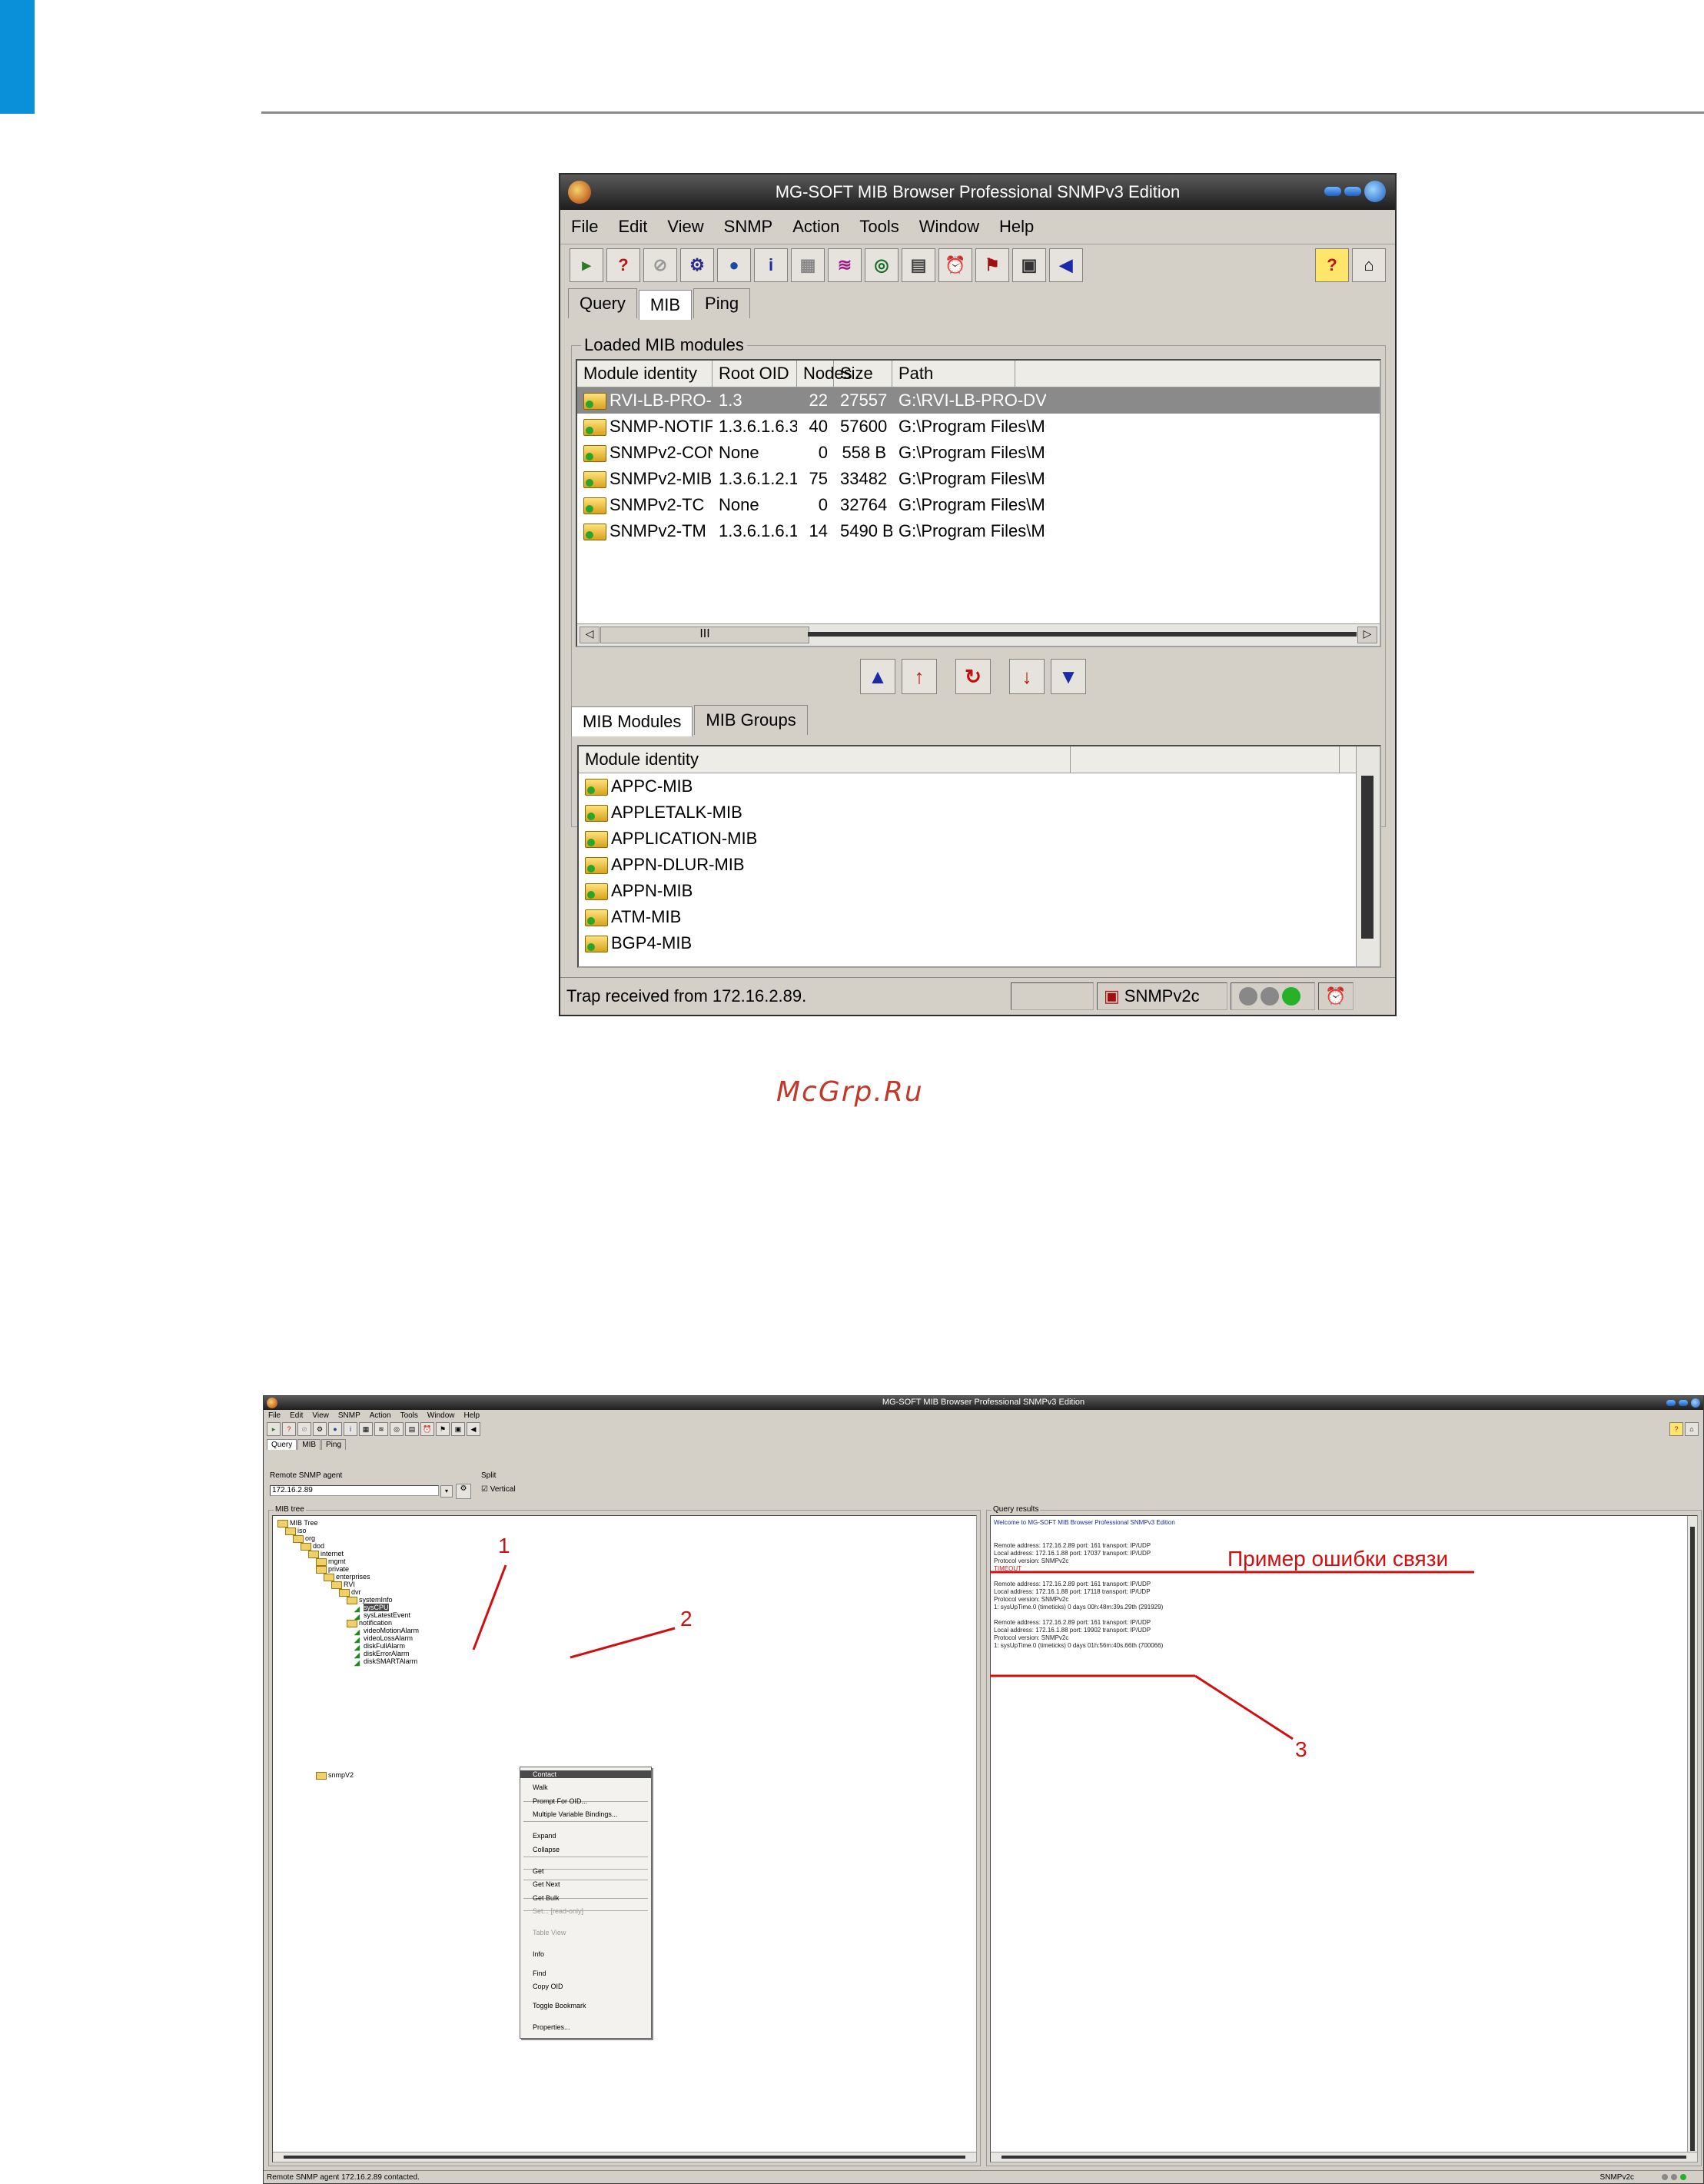 The image size is (1704, 2184). What do you see at coordinates (686, 1619) in the screenshot?
I see `annotation-2: 2` at bounding box center [686, 1619].